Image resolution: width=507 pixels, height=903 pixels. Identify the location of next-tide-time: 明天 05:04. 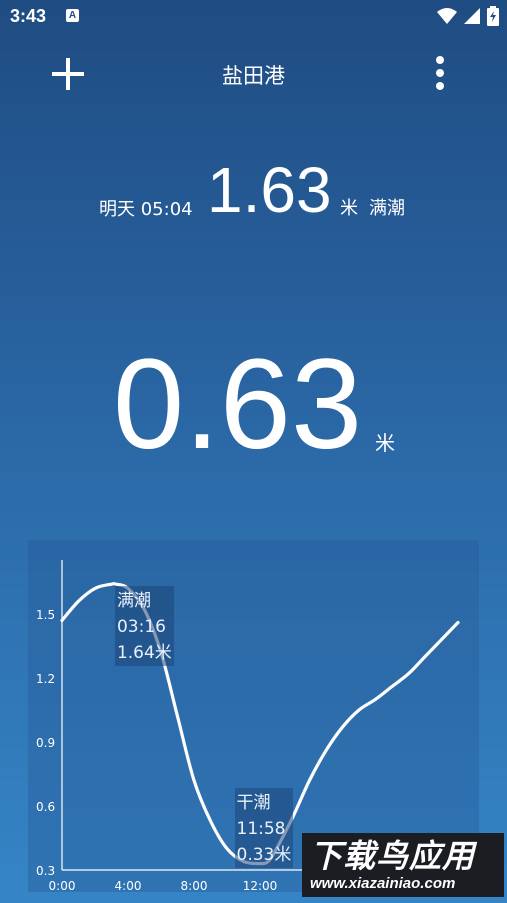
(146, 209).